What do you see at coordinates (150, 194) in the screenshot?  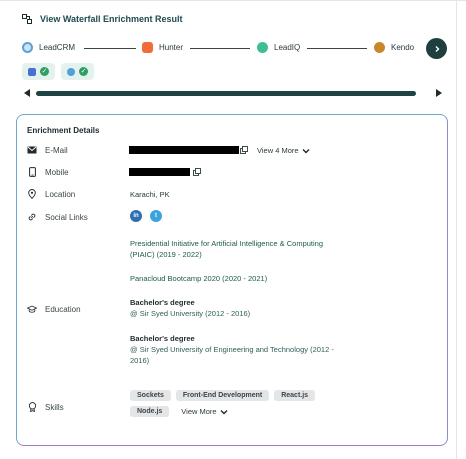 I see `location-value: Karachi, PK` at bounding box center [150, 194].